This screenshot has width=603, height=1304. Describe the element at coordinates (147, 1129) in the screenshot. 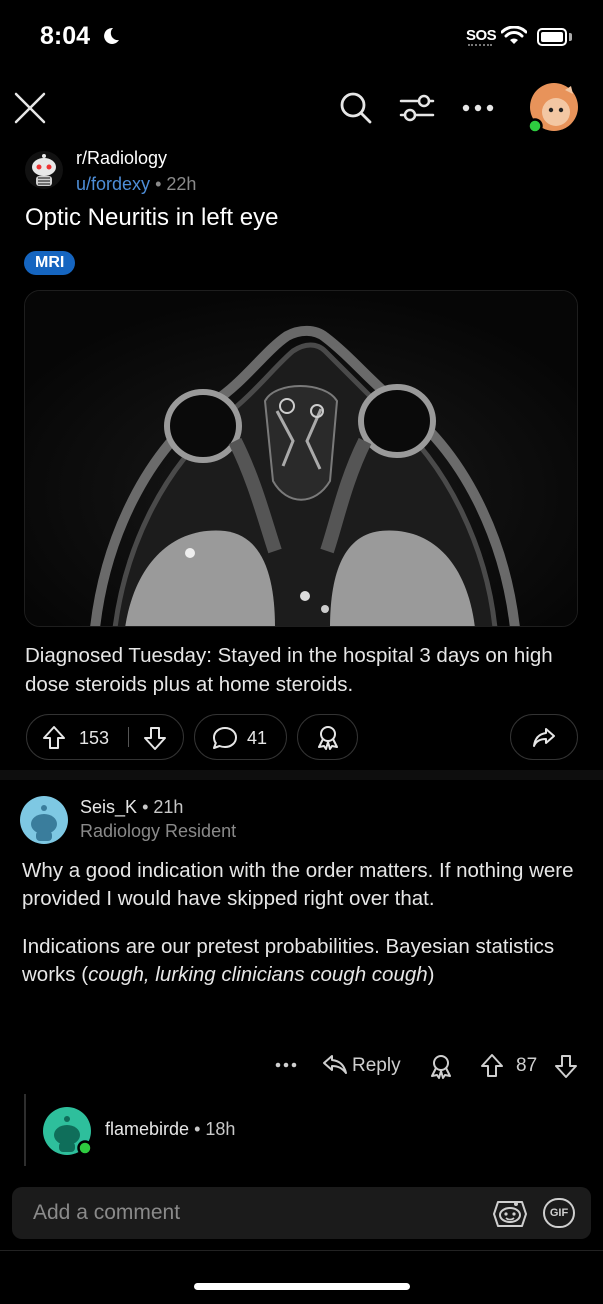

I see `reply-author: flamebirde` at that location.